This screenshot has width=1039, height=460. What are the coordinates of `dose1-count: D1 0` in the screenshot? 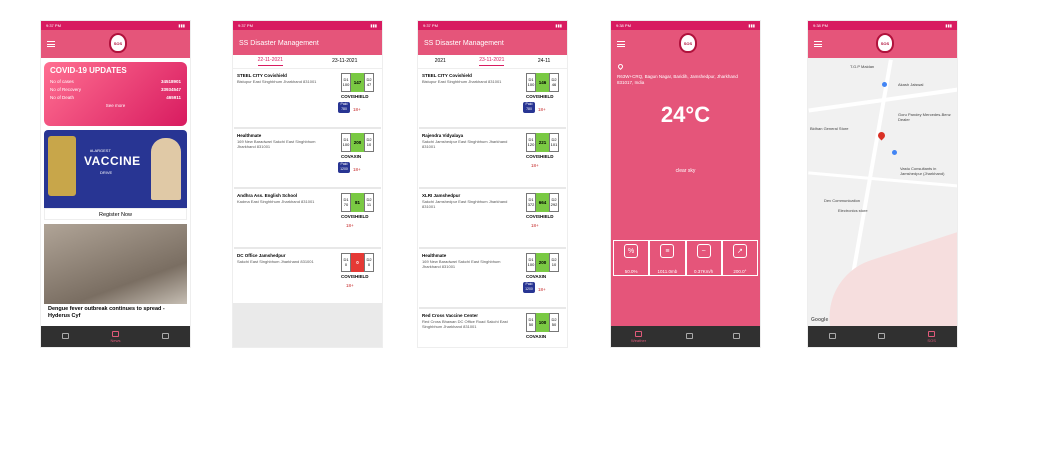 It's located at (346, 262).